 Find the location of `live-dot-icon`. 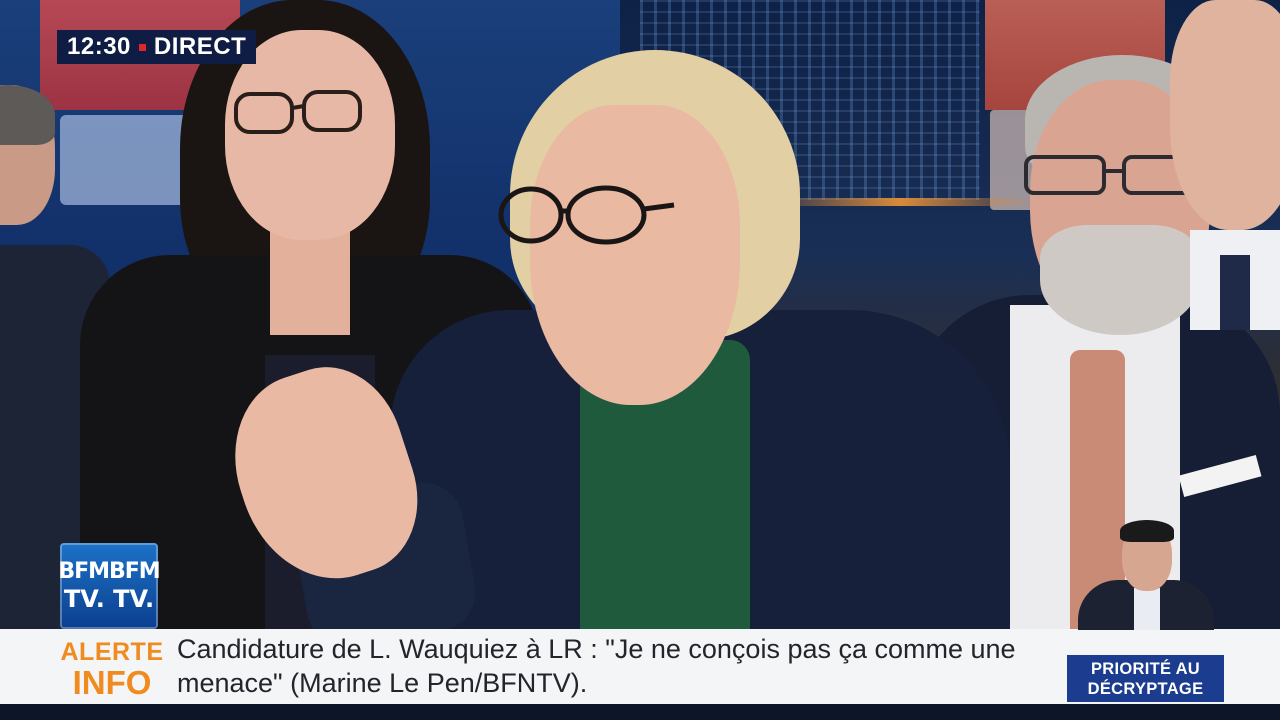

live-dot-icon is located at coordinates (142, 47).